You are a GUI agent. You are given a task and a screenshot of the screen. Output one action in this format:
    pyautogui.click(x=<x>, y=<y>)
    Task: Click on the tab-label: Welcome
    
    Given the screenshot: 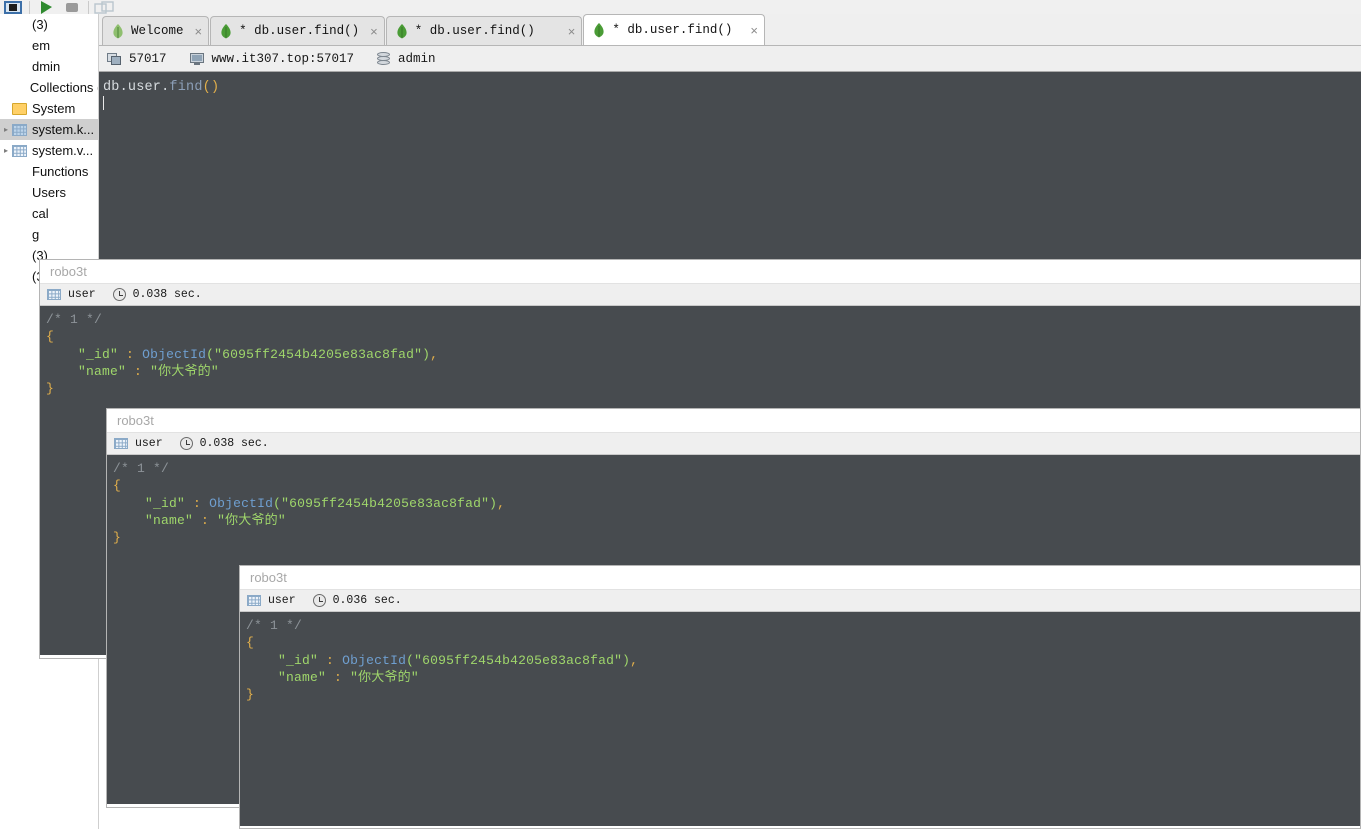 What is the action you would take?
    pyautogui.click(x=157, y=31)
    